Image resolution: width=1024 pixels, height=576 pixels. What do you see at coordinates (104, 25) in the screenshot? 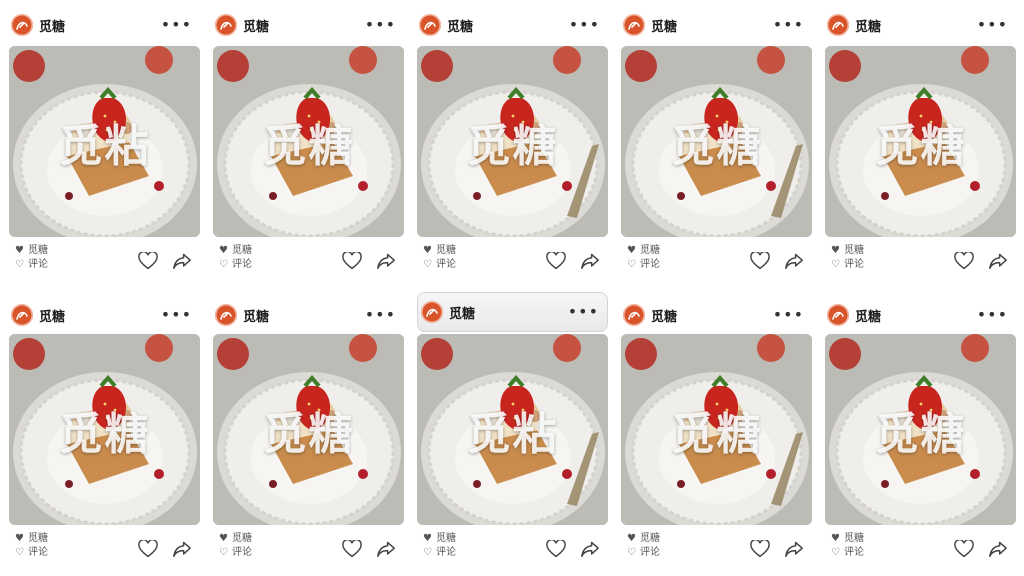
I see `post-header: 觅糖 •••` at bounding box center [104, 25].